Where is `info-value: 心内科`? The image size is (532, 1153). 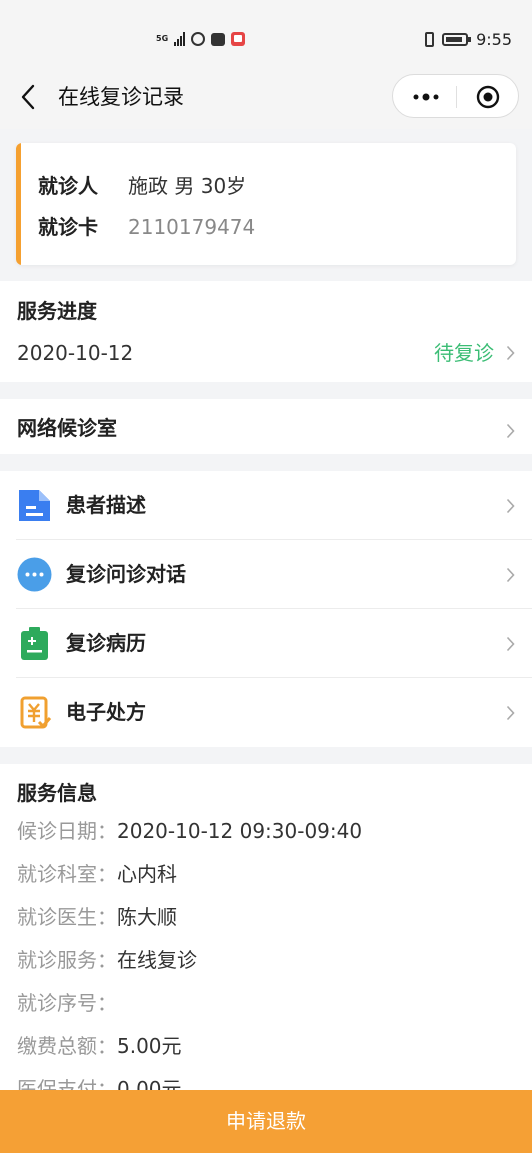 info-value: 心内科 is located at coordinates (147, 874).